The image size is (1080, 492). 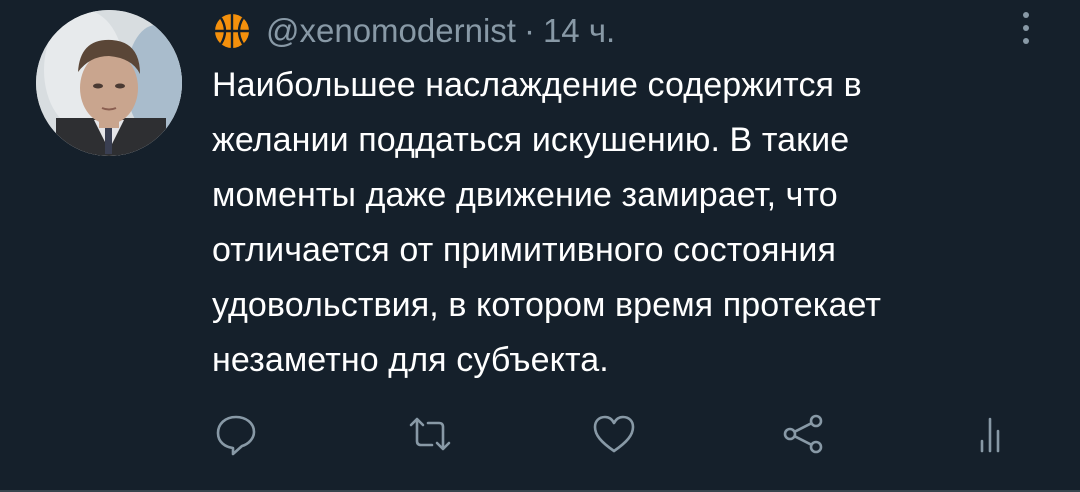 What do you see at coordinates (540, 434) in the screenshot?
I see `tweet-actions` at bounding box center [540, 434].